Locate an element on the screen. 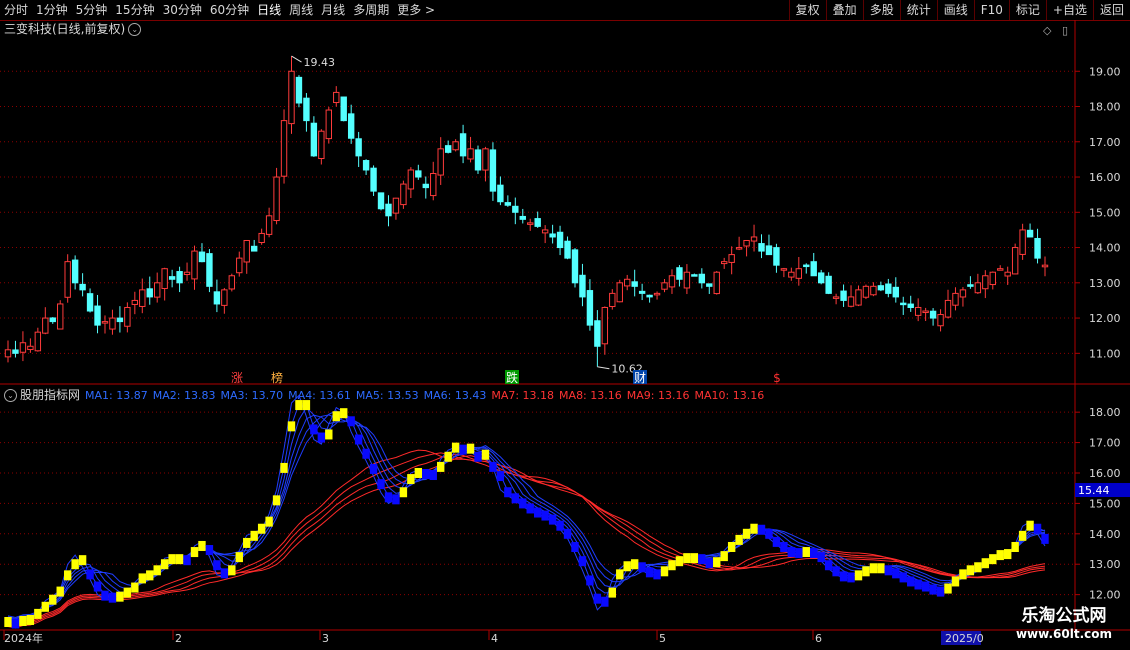 This screenshot has width=1130, height=650. high-label: 19.43 is located at coordinates (319, 62).